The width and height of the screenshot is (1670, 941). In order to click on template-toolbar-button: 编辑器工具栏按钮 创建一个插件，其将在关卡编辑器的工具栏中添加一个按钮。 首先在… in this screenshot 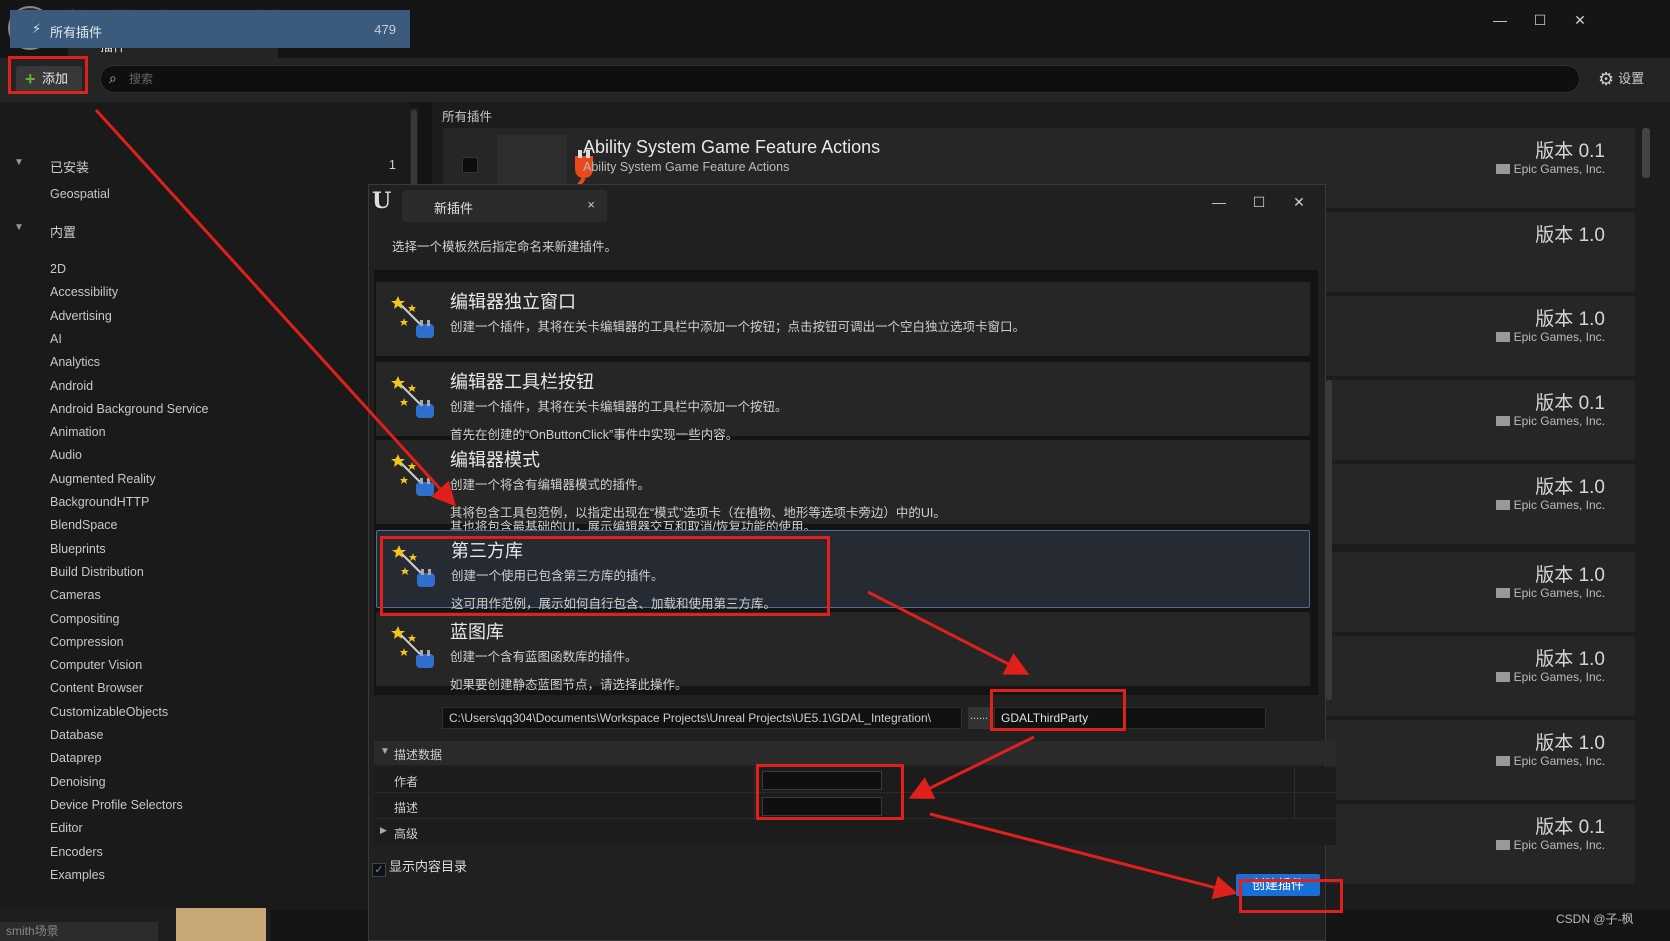, I will do `click(843, 402)`.